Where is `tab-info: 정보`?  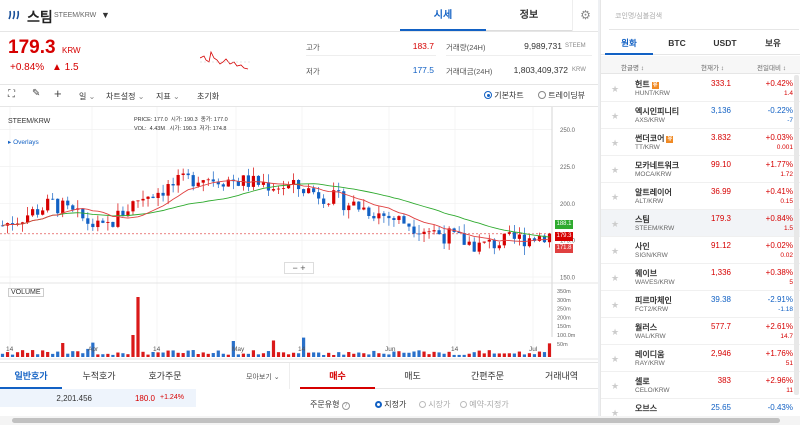 tab-info: 정보 is located at coordinates (529, 15).